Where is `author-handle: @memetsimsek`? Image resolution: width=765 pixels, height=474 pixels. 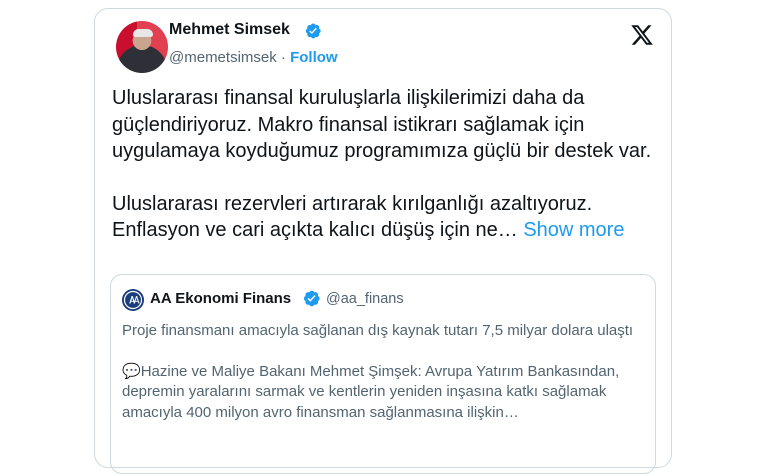 author-handle: @memetsimsek is located at coordinates (223, 57).